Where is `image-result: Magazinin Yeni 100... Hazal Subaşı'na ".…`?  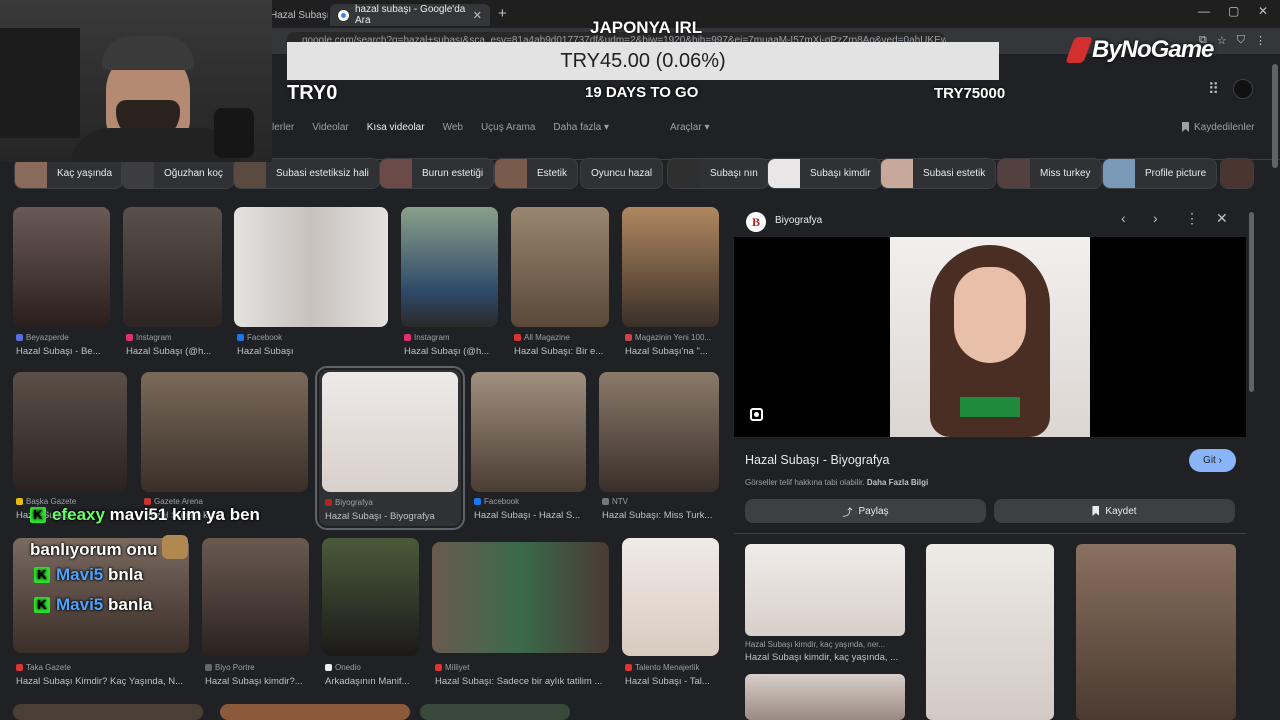 image-result: Magazinin Yeni 100... Hazal Subaşı'na ".… is located at coordinates (670, 282).